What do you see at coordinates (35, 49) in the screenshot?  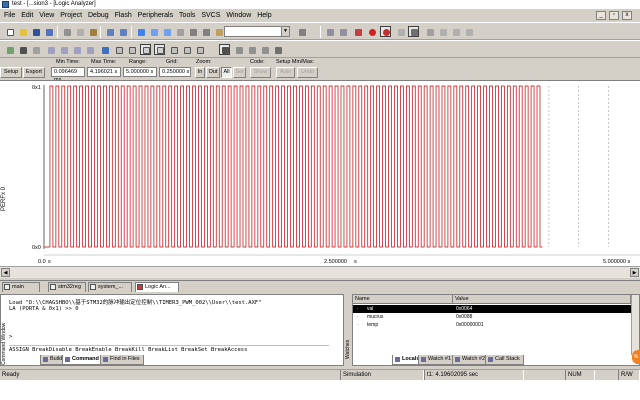 I see `halt-button` at bounding box center [35, 49].